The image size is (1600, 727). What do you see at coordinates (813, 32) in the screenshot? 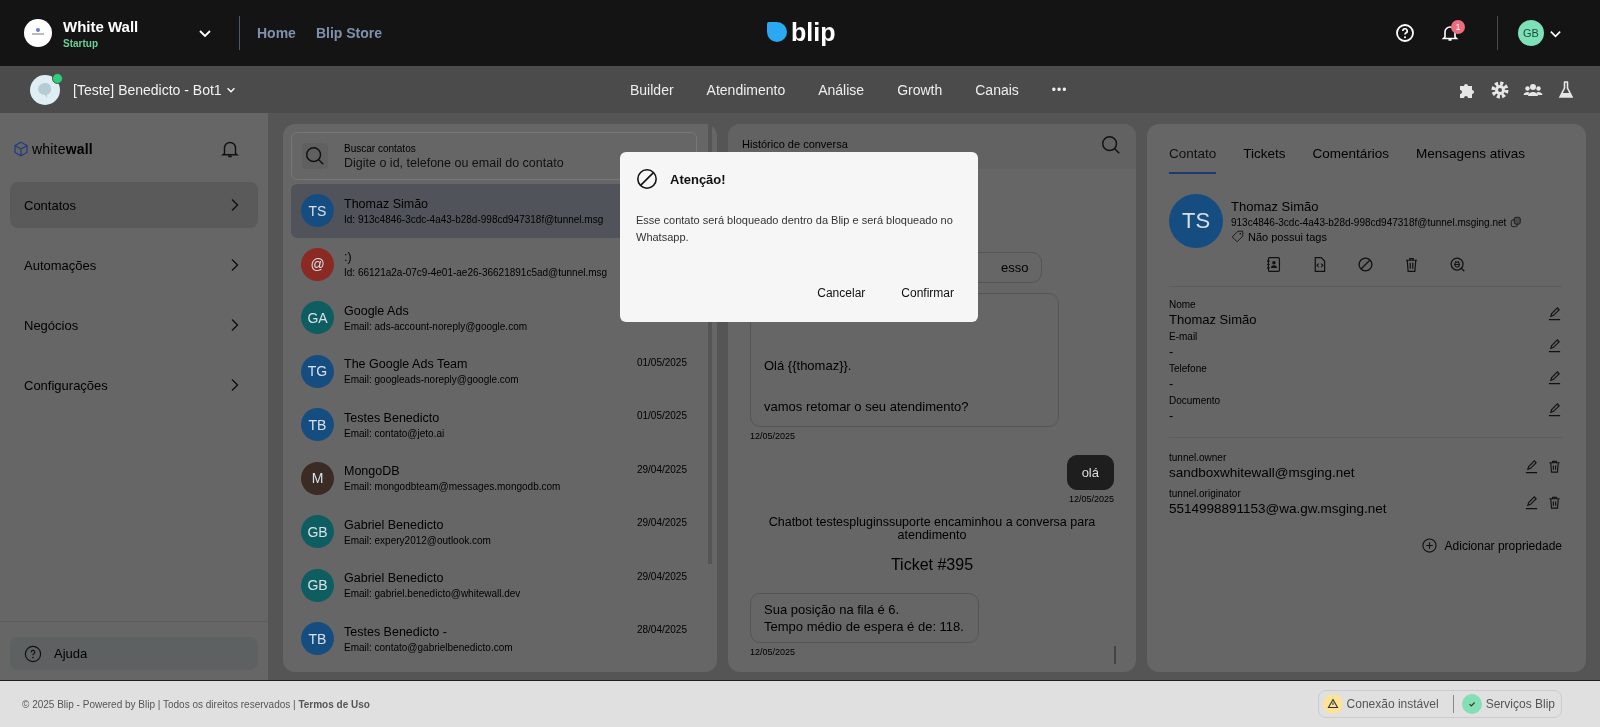
I see `logo-text: blip` at bounding box center [813, 32].